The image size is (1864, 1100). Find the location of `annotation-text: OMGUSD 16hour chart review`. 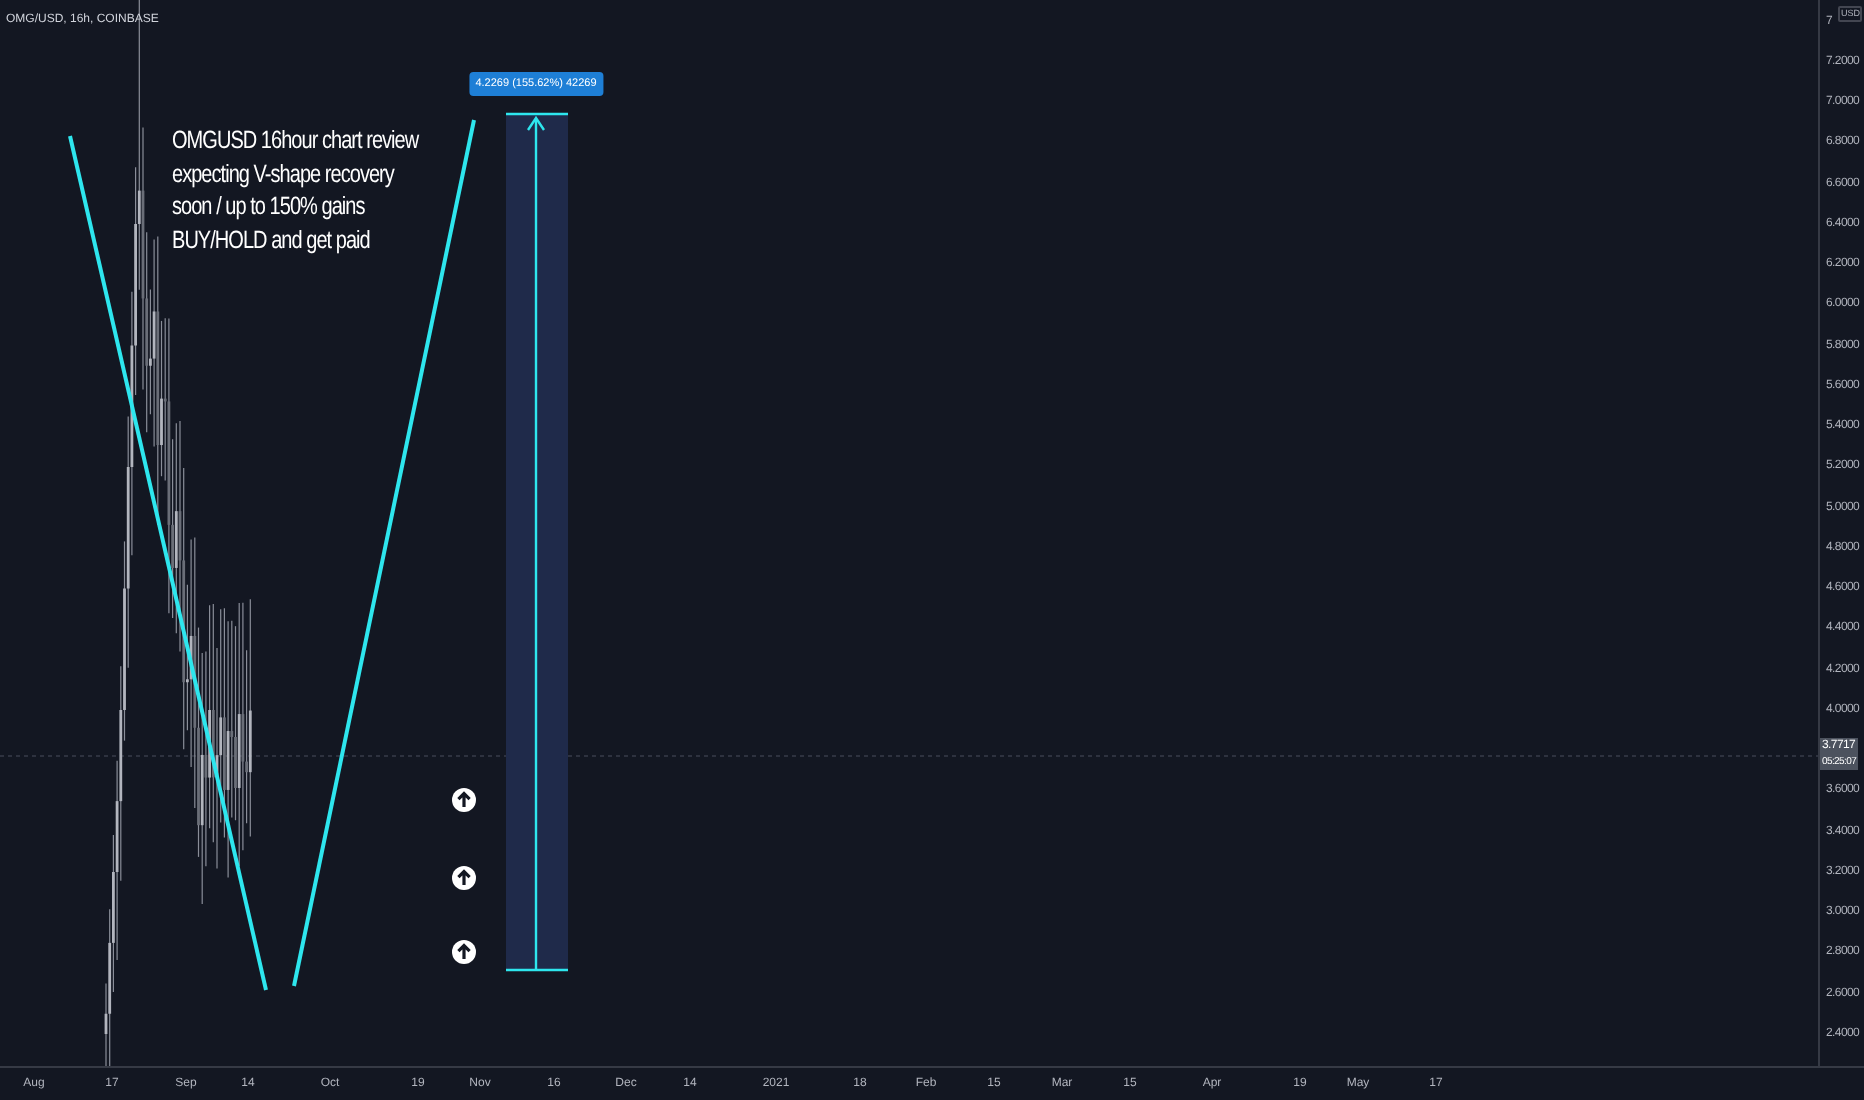

annotation-text: OMGUSD 16hour chart review is located at coordinates (295, 140).